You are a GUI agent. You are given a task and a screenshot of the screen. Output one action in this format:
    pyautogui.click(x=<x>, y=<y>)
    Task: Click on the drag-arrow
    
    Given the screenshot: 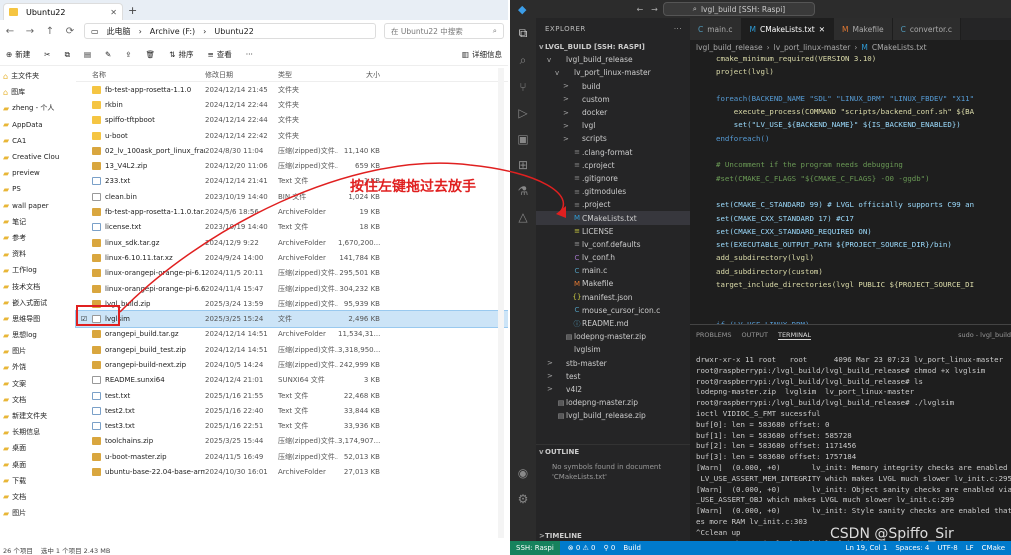 What is the action you would take?
    pyautogui.click(x=342, y=237)
    